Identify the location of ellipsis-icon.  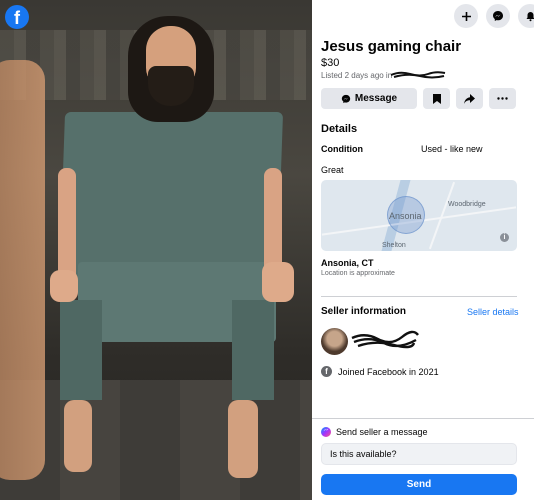
(502, 98).